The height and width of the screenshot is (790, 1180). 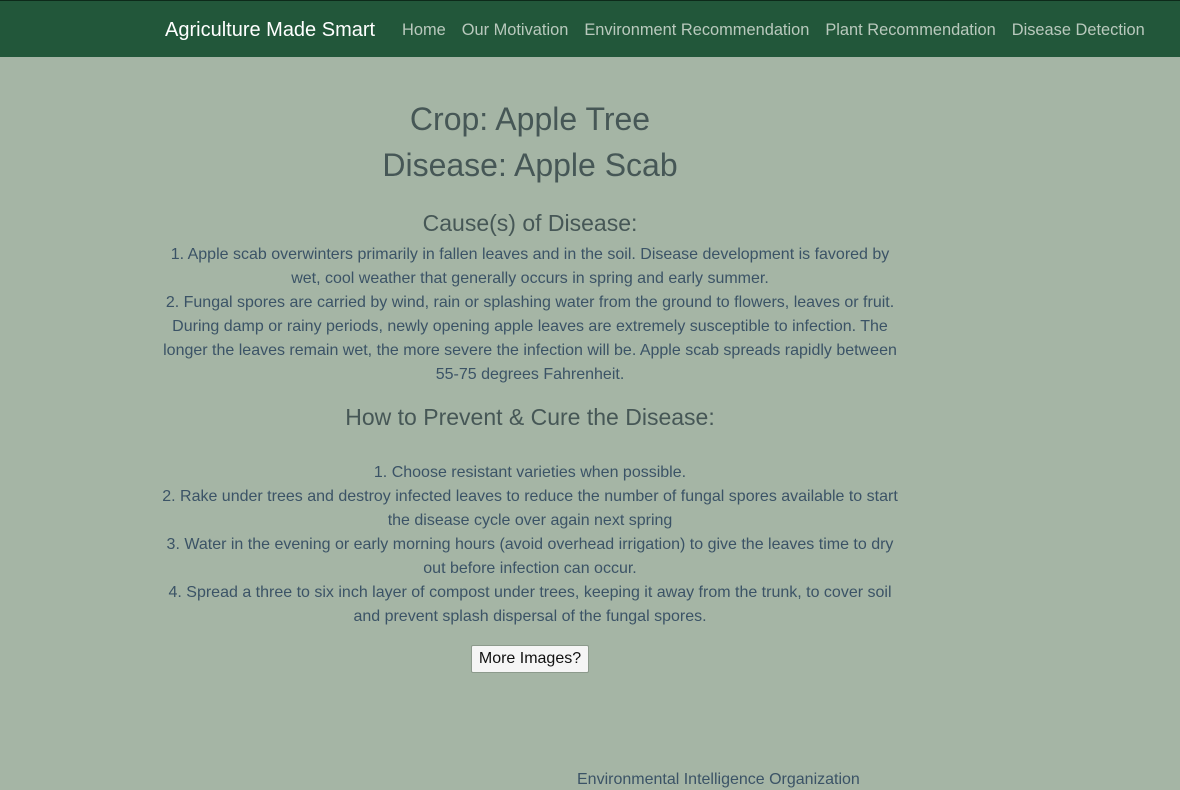 I want to click on disease-title: Disease: Apple Scab, so click(x=530, y=165).